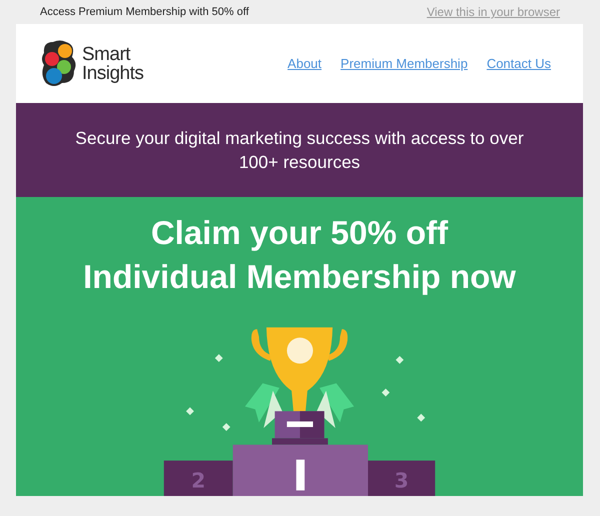  I want to click on banner-text: Secure your digital marketing success with access to over 100+ resources, so click(299, 150).